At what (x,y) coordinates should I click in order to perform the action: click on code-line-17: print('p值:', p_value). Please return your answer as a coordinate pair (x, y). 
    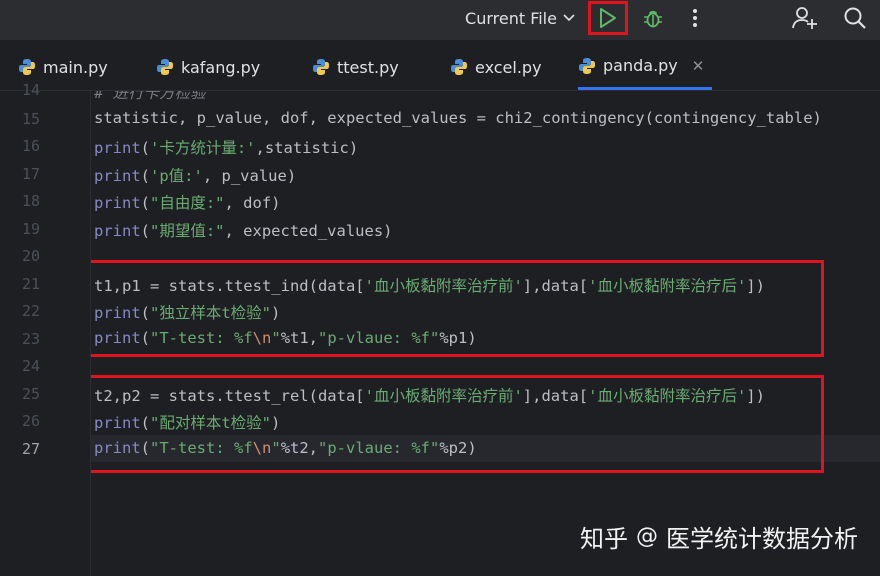
    Looking at the image, I should click on (195, 176).